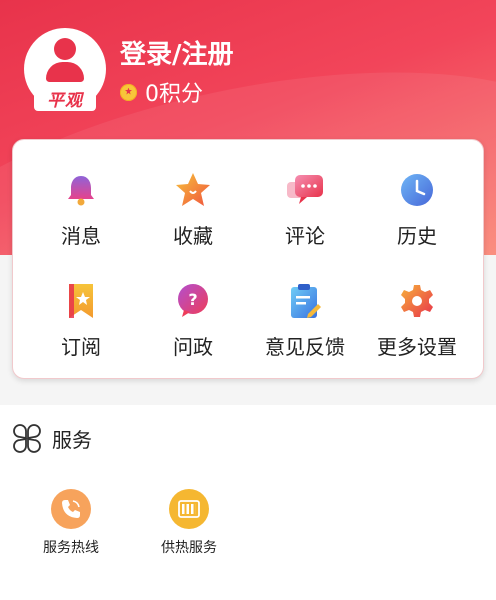 Image resolution: width=496 pixels, height=600 pixels. I want to click on menu-item-feedback: 意见反馈, so click(305, 306).